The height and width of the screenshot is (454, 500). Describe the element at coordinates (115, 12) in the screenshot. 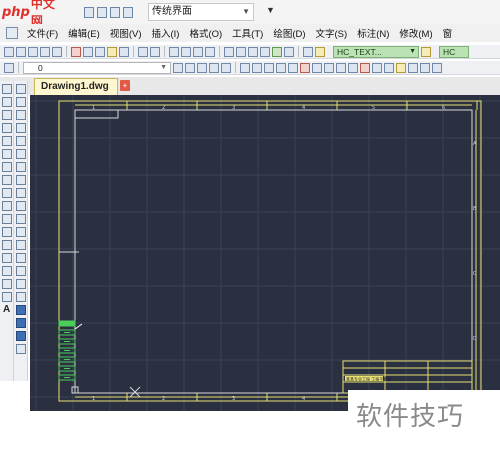

I see `undo-icon` at that location.